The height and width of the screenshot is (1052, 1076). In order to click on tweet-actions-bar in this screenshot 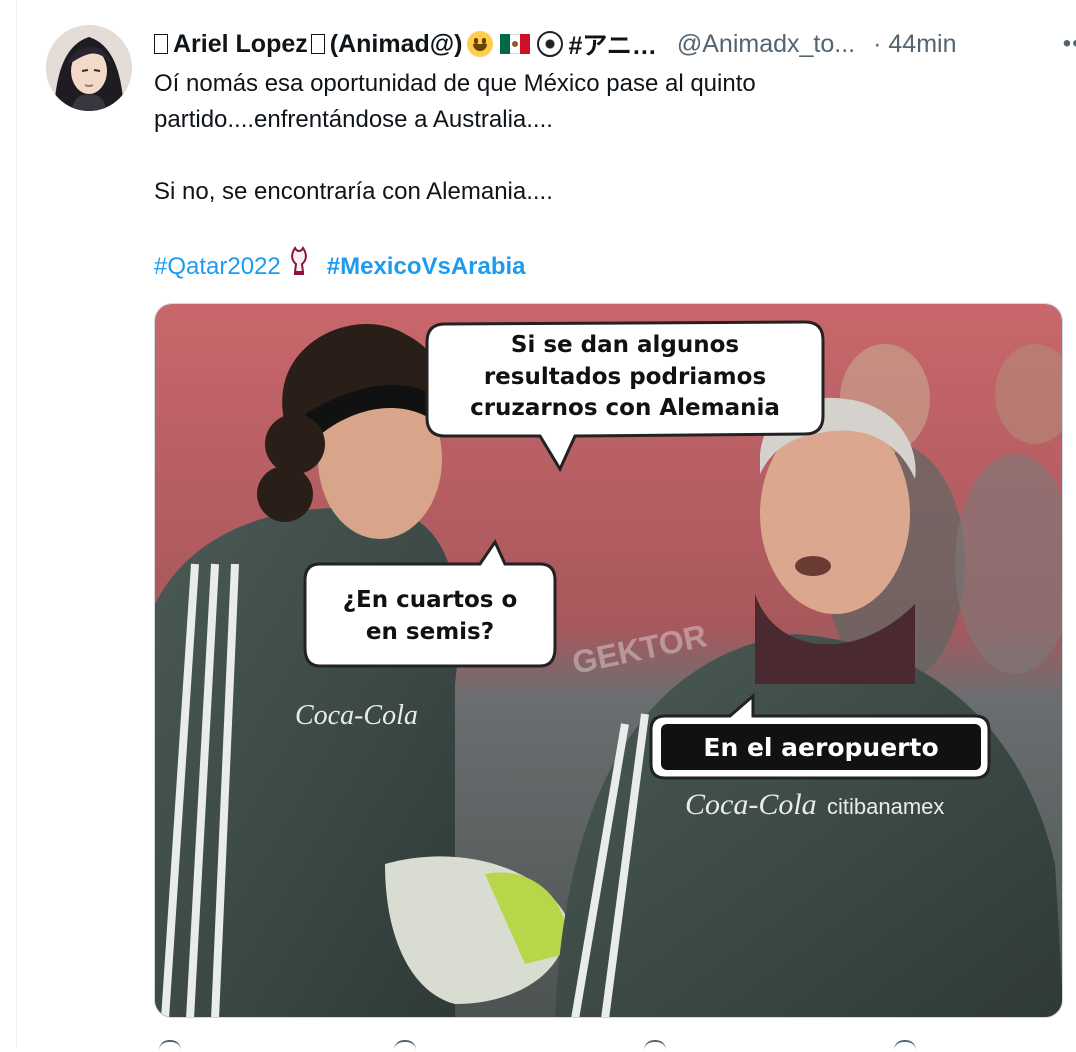, I will do `click(611, 1042)`.